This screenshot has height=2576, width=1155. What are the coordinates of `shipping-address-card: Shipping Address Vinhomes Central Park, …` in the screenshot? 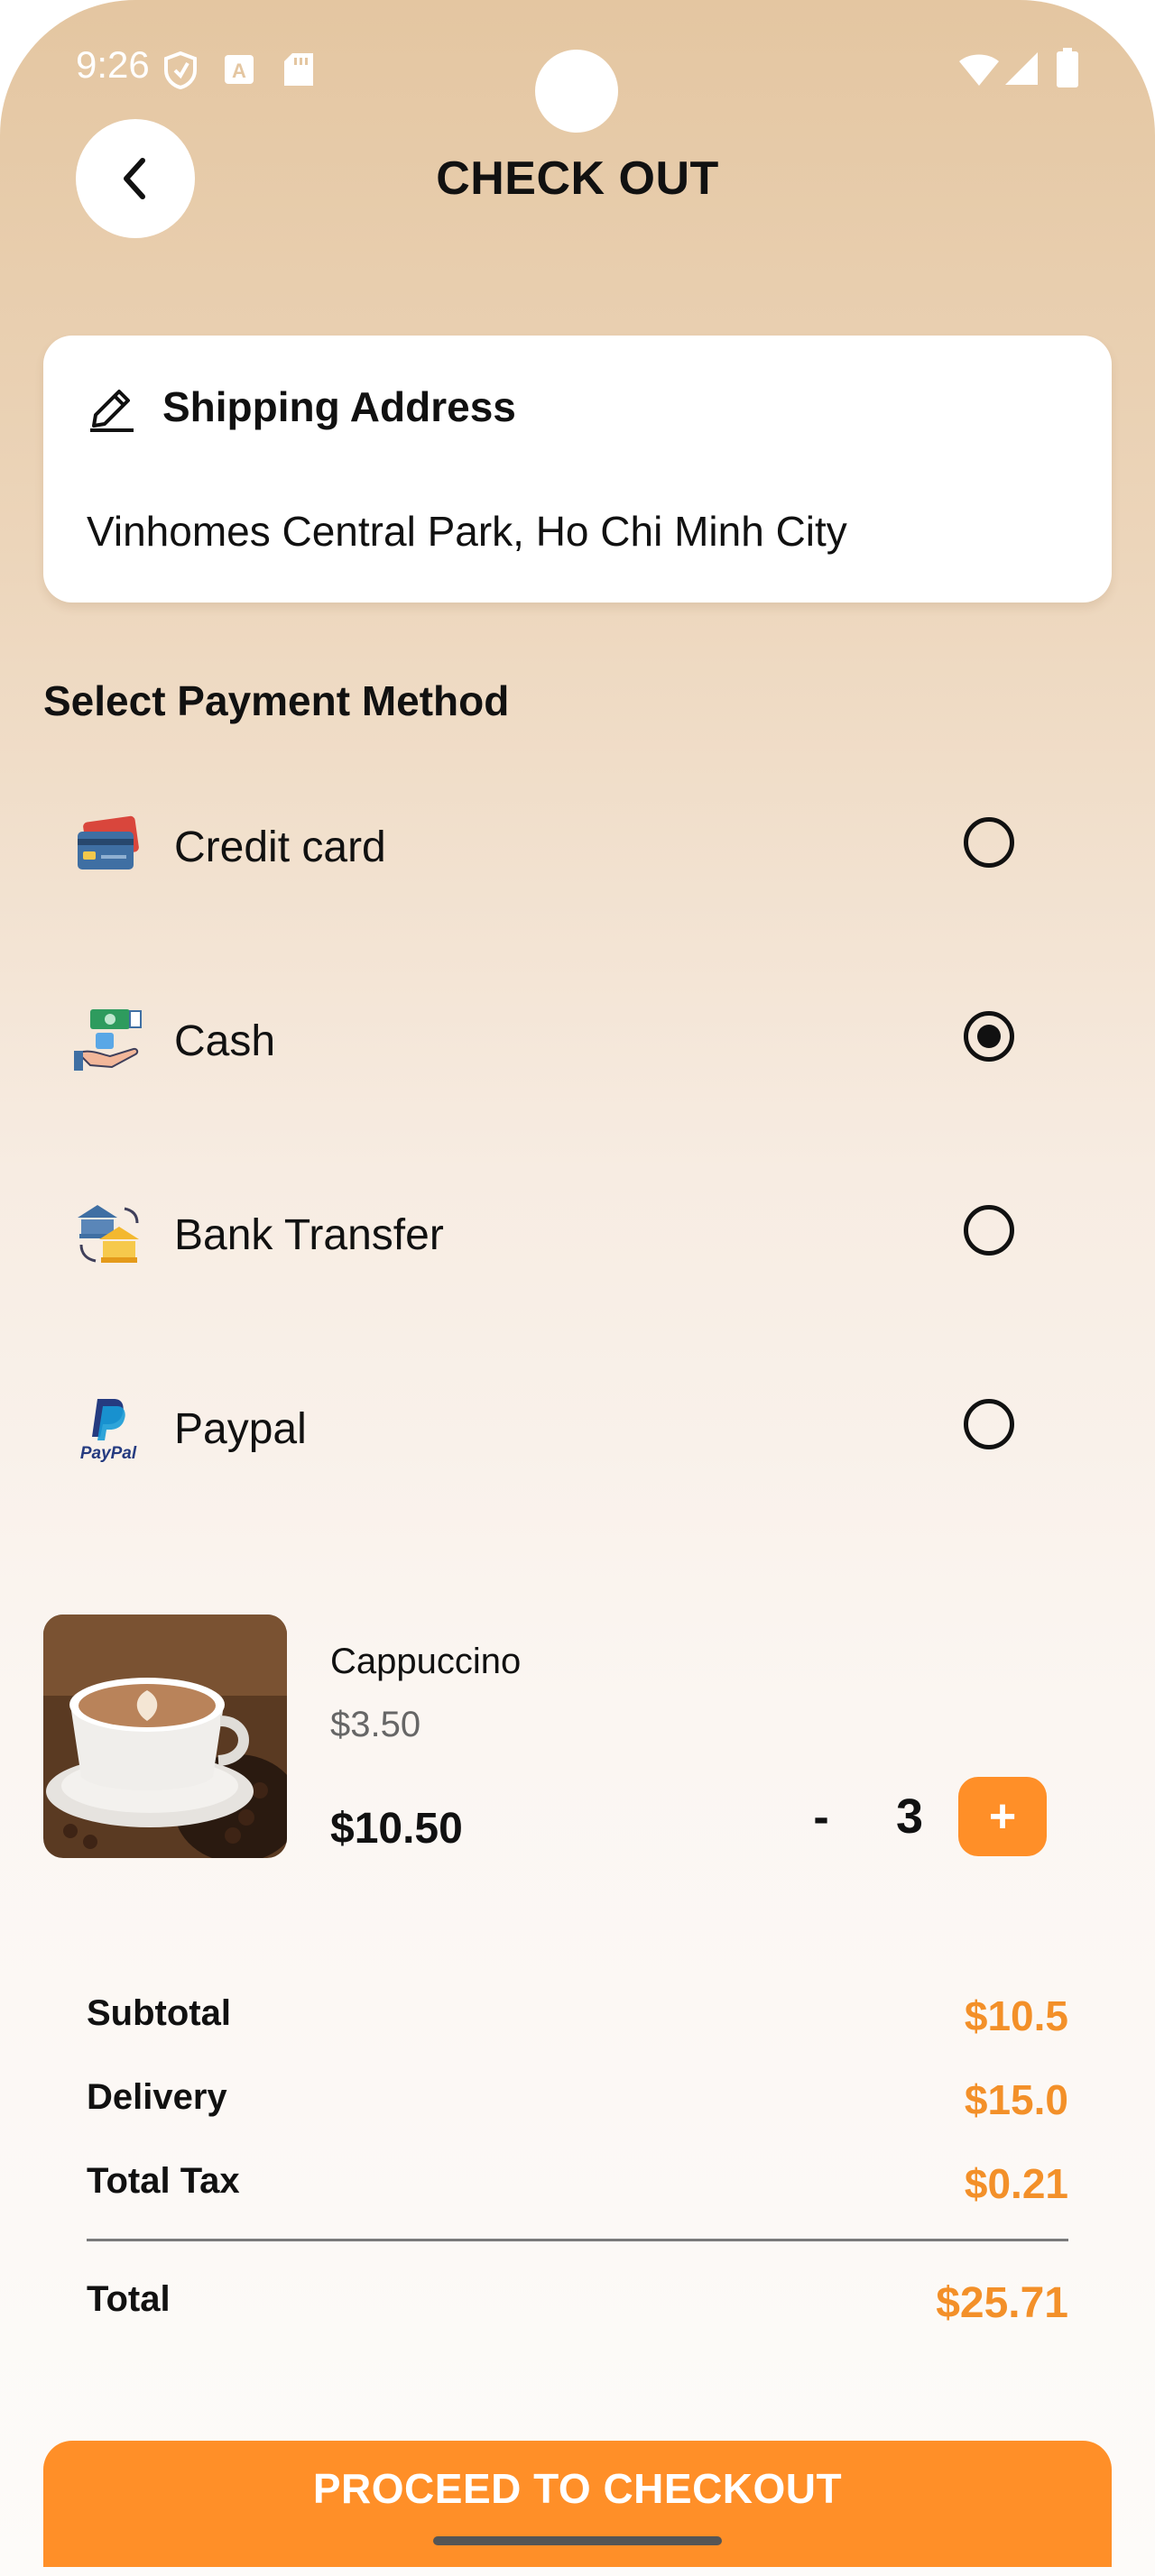 It's located at (577, 470).